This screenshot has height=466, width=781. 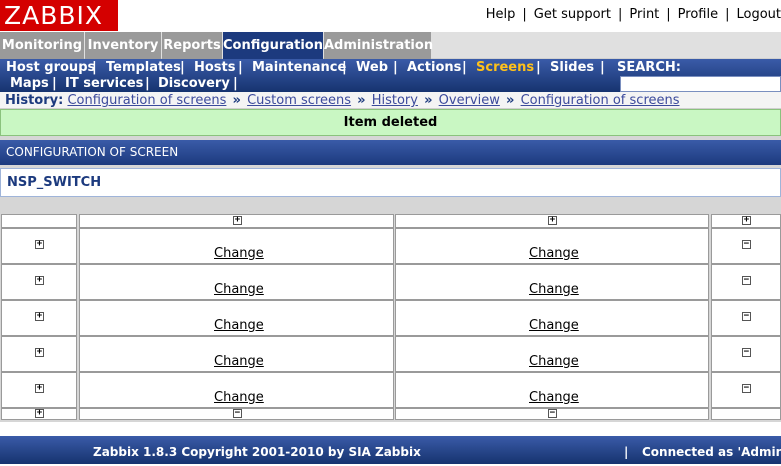 I want to click on section-title: CONFIGURATION OF SCREEN, so click(x=390, y=152).